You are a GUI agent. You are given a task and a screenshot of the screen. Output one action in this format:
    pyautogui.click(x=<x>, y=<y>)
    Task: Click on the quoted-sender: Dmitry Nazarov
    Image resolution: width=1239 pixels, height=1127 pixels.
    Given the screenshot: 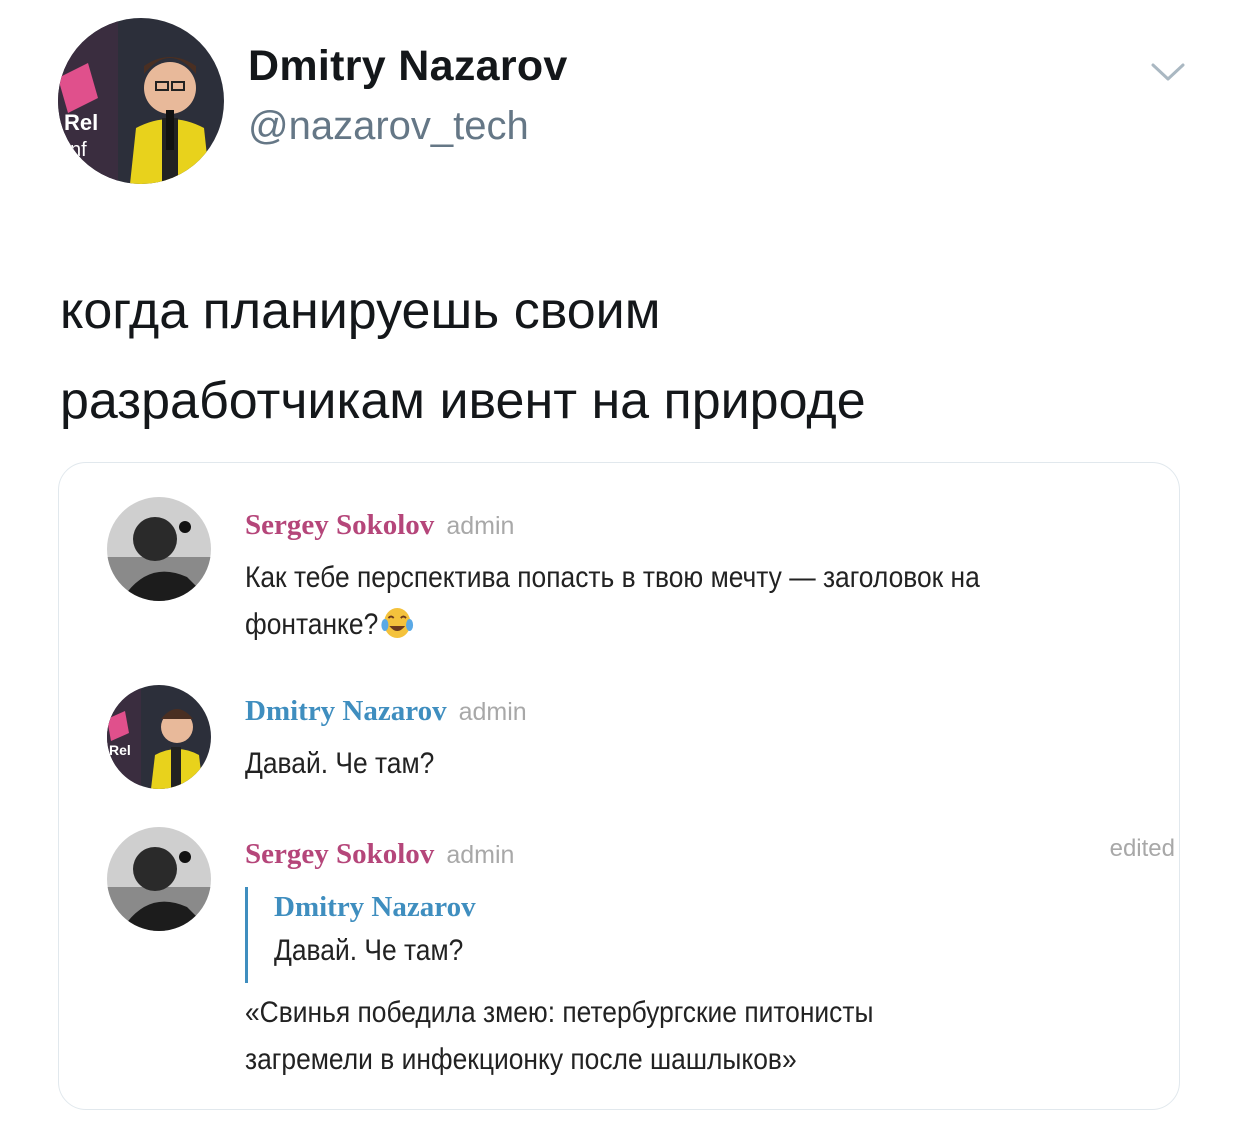 What is the action you would take?
    pyautogui.click(x=375, y=907)
    